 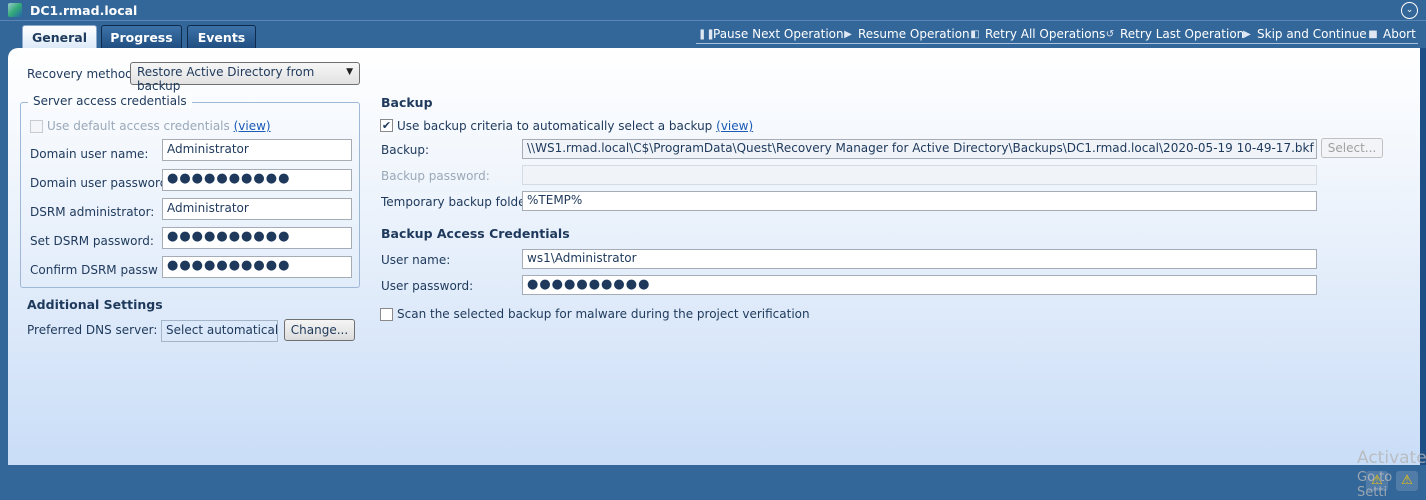 What do you see at coordinates (257, 150) in the screenshot?
I see `domain-user-input: Administrator` at bounding box center [257, 150].